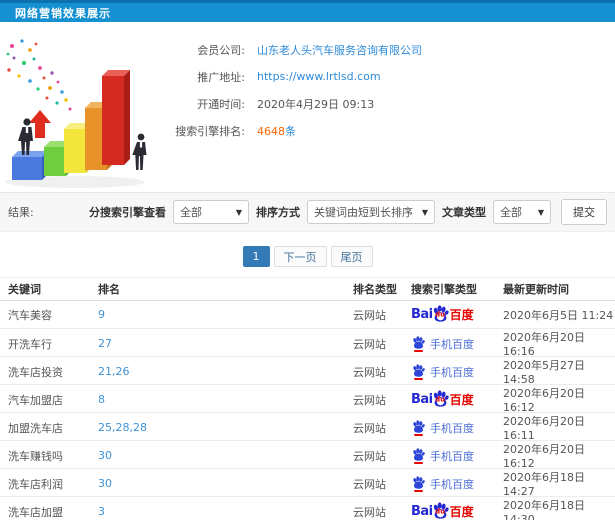 This screenshot has height=520, width=615. Describe the element at coordinates (30, 315) in the screenshot. I see `keyword-cell: 汽车美容` at that location.